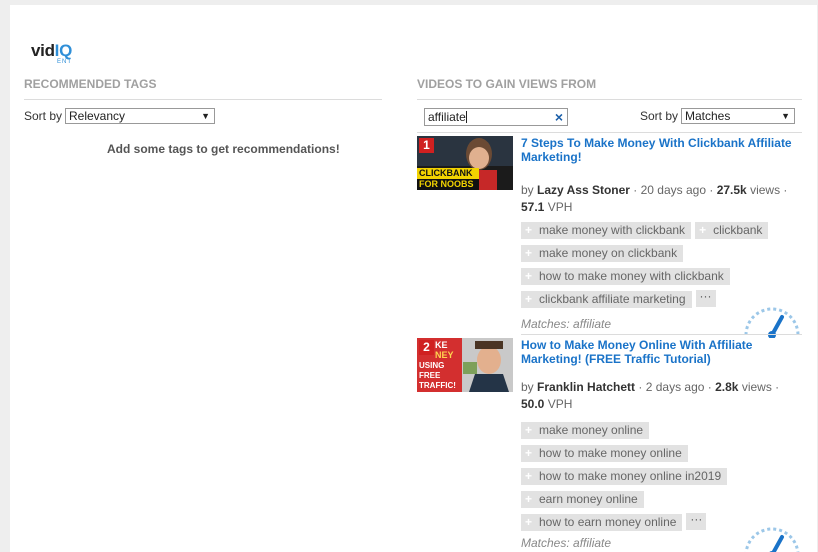  Describe the element at coordinates (533, 207) in the screenshot. I see `vph-value: 57.1` at that location.